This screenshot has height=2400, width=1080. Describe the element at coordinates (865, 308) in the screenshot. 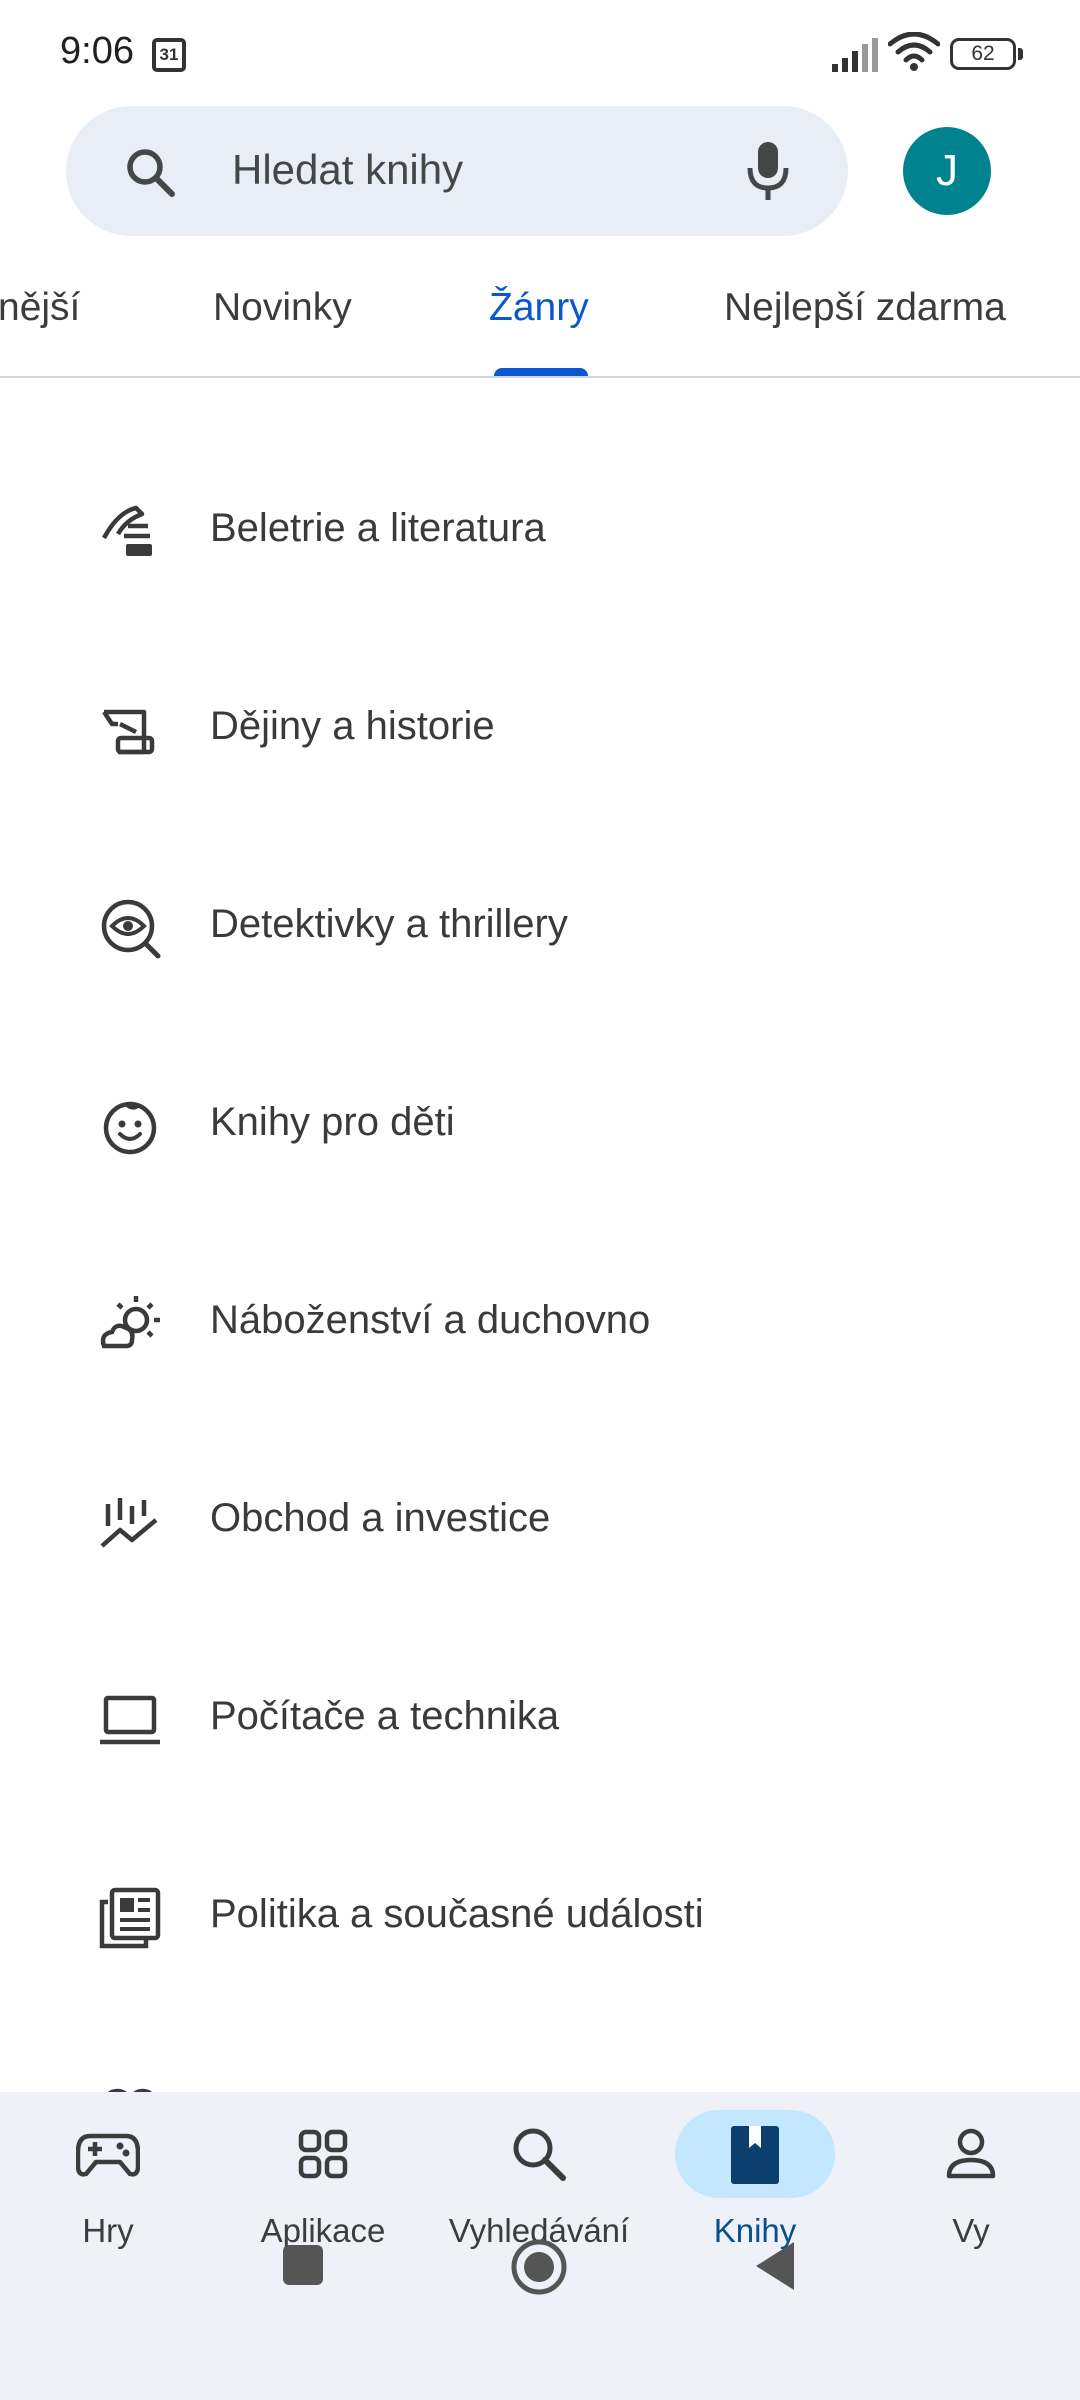

I see `tab-top-free: Nejlepší zdarma` at that location.